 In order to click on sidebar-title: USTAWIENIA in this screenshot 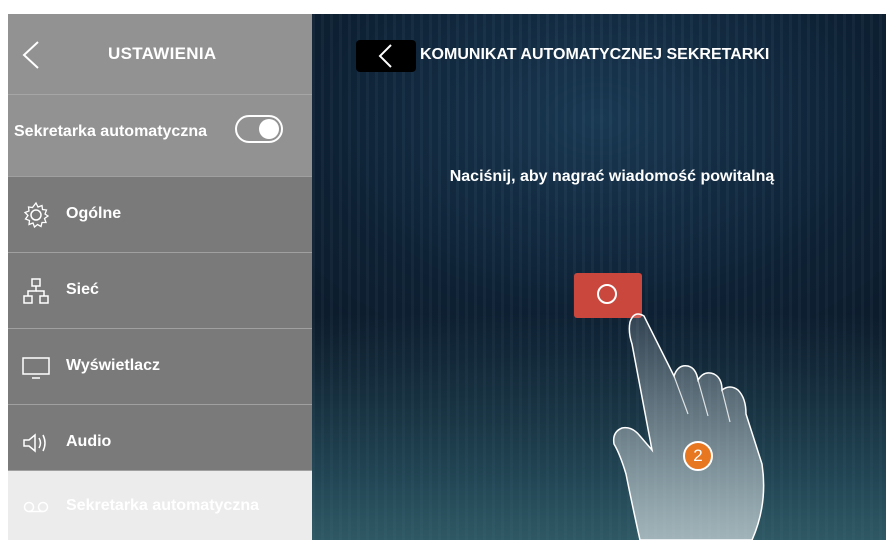, I will do `click(162, 53)`.